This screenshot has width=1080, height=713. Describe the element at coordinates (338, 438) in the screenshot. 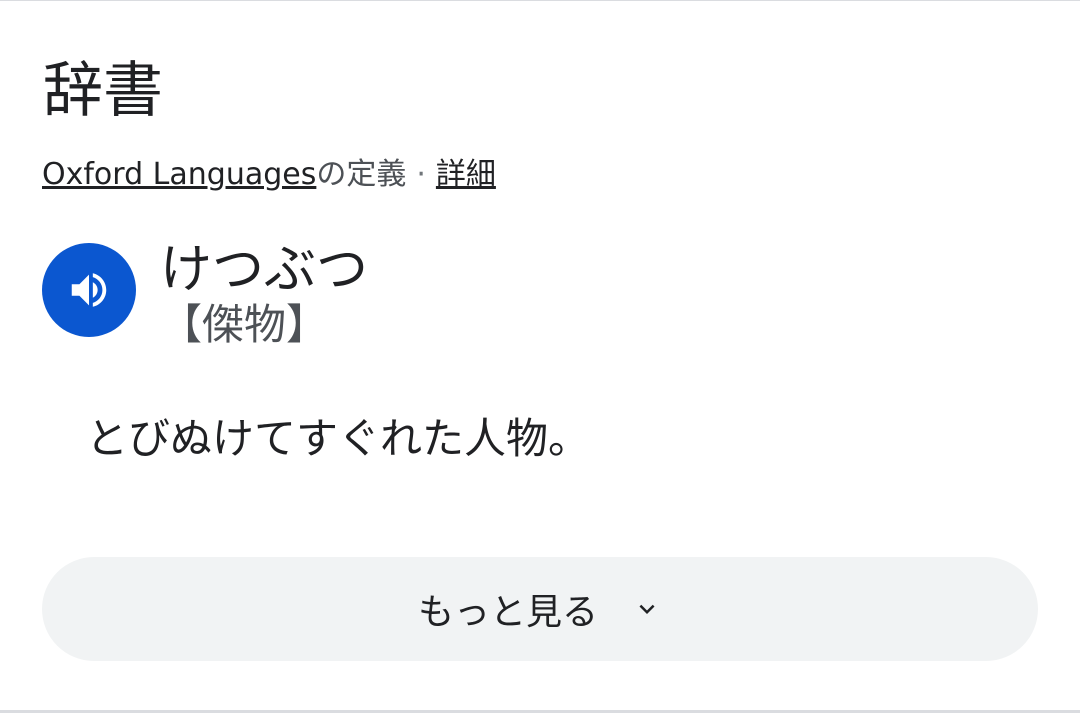

I see `definition-text: とびぬけてすぐれた人物。` at that location.